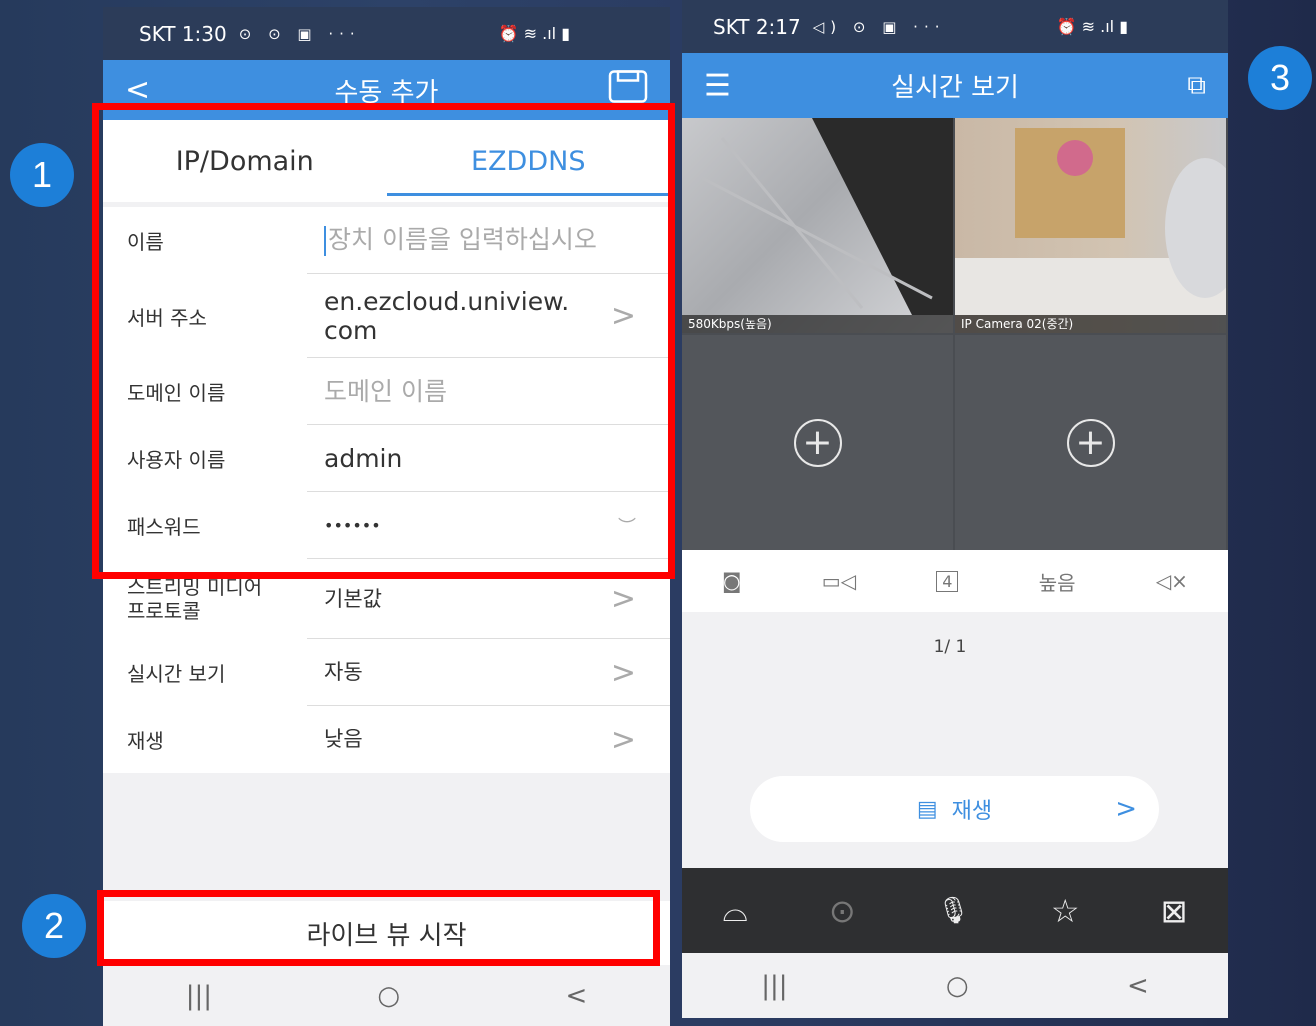 The height and width of the screenshot is (1026, 1316). What do you see at coordinates (1065, 911) in the screenshot?
I see `favorite-layout-icon: ☆` at bounding box center [1065, 911].